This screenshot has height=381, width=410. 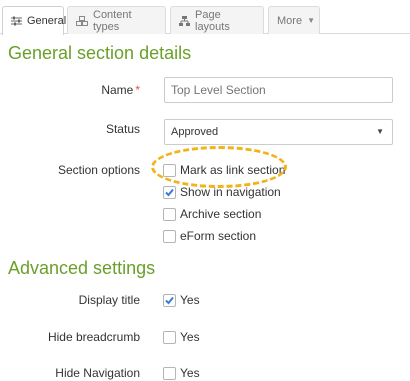 I want to click on tab-more: More ▼, so click(x=294, y=20).